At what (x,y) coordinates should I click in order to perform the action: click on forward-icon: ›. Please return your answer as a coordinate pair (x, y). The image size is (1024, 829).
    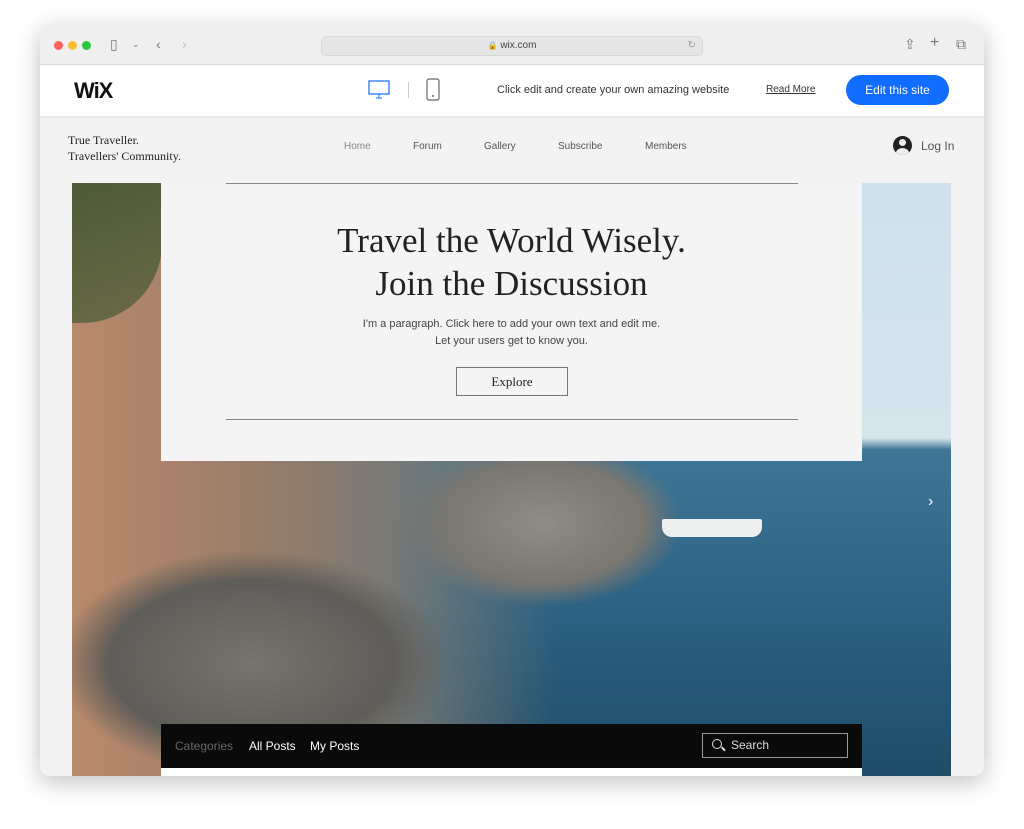
    Looking at the image, I should click on (184, 44).